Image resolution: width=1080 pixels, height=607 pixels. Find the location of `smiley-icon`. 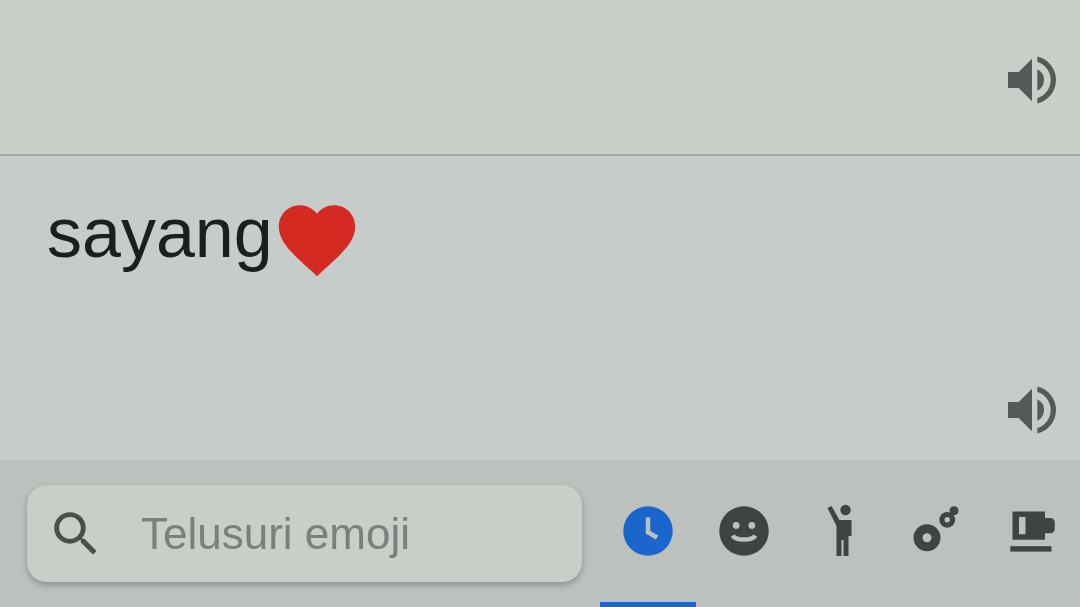

smiley-icon is located at coordinates (744, 531).